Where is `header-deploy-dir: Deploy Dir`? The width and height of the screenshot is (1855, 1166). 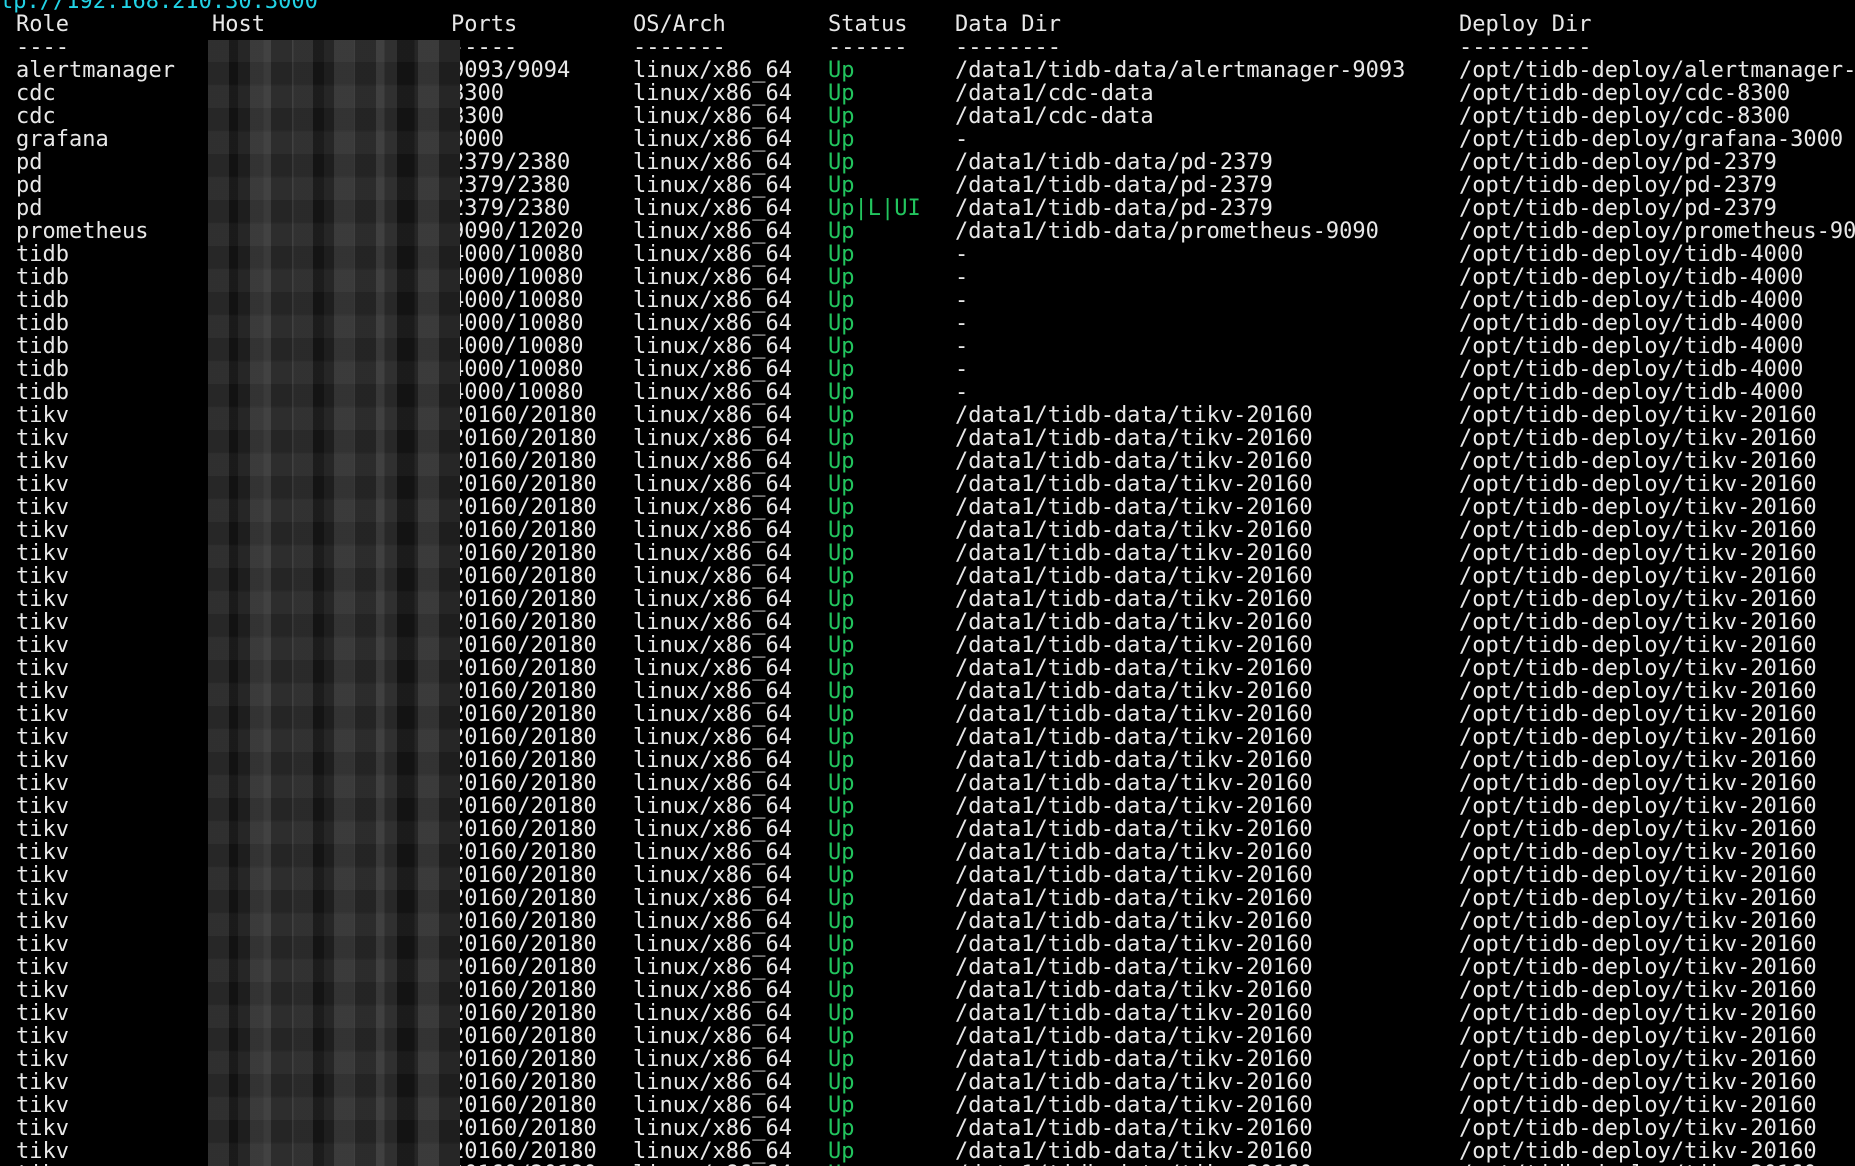
header-deploy-dir: Deploy Dir is located at coordinates (1525, 24).